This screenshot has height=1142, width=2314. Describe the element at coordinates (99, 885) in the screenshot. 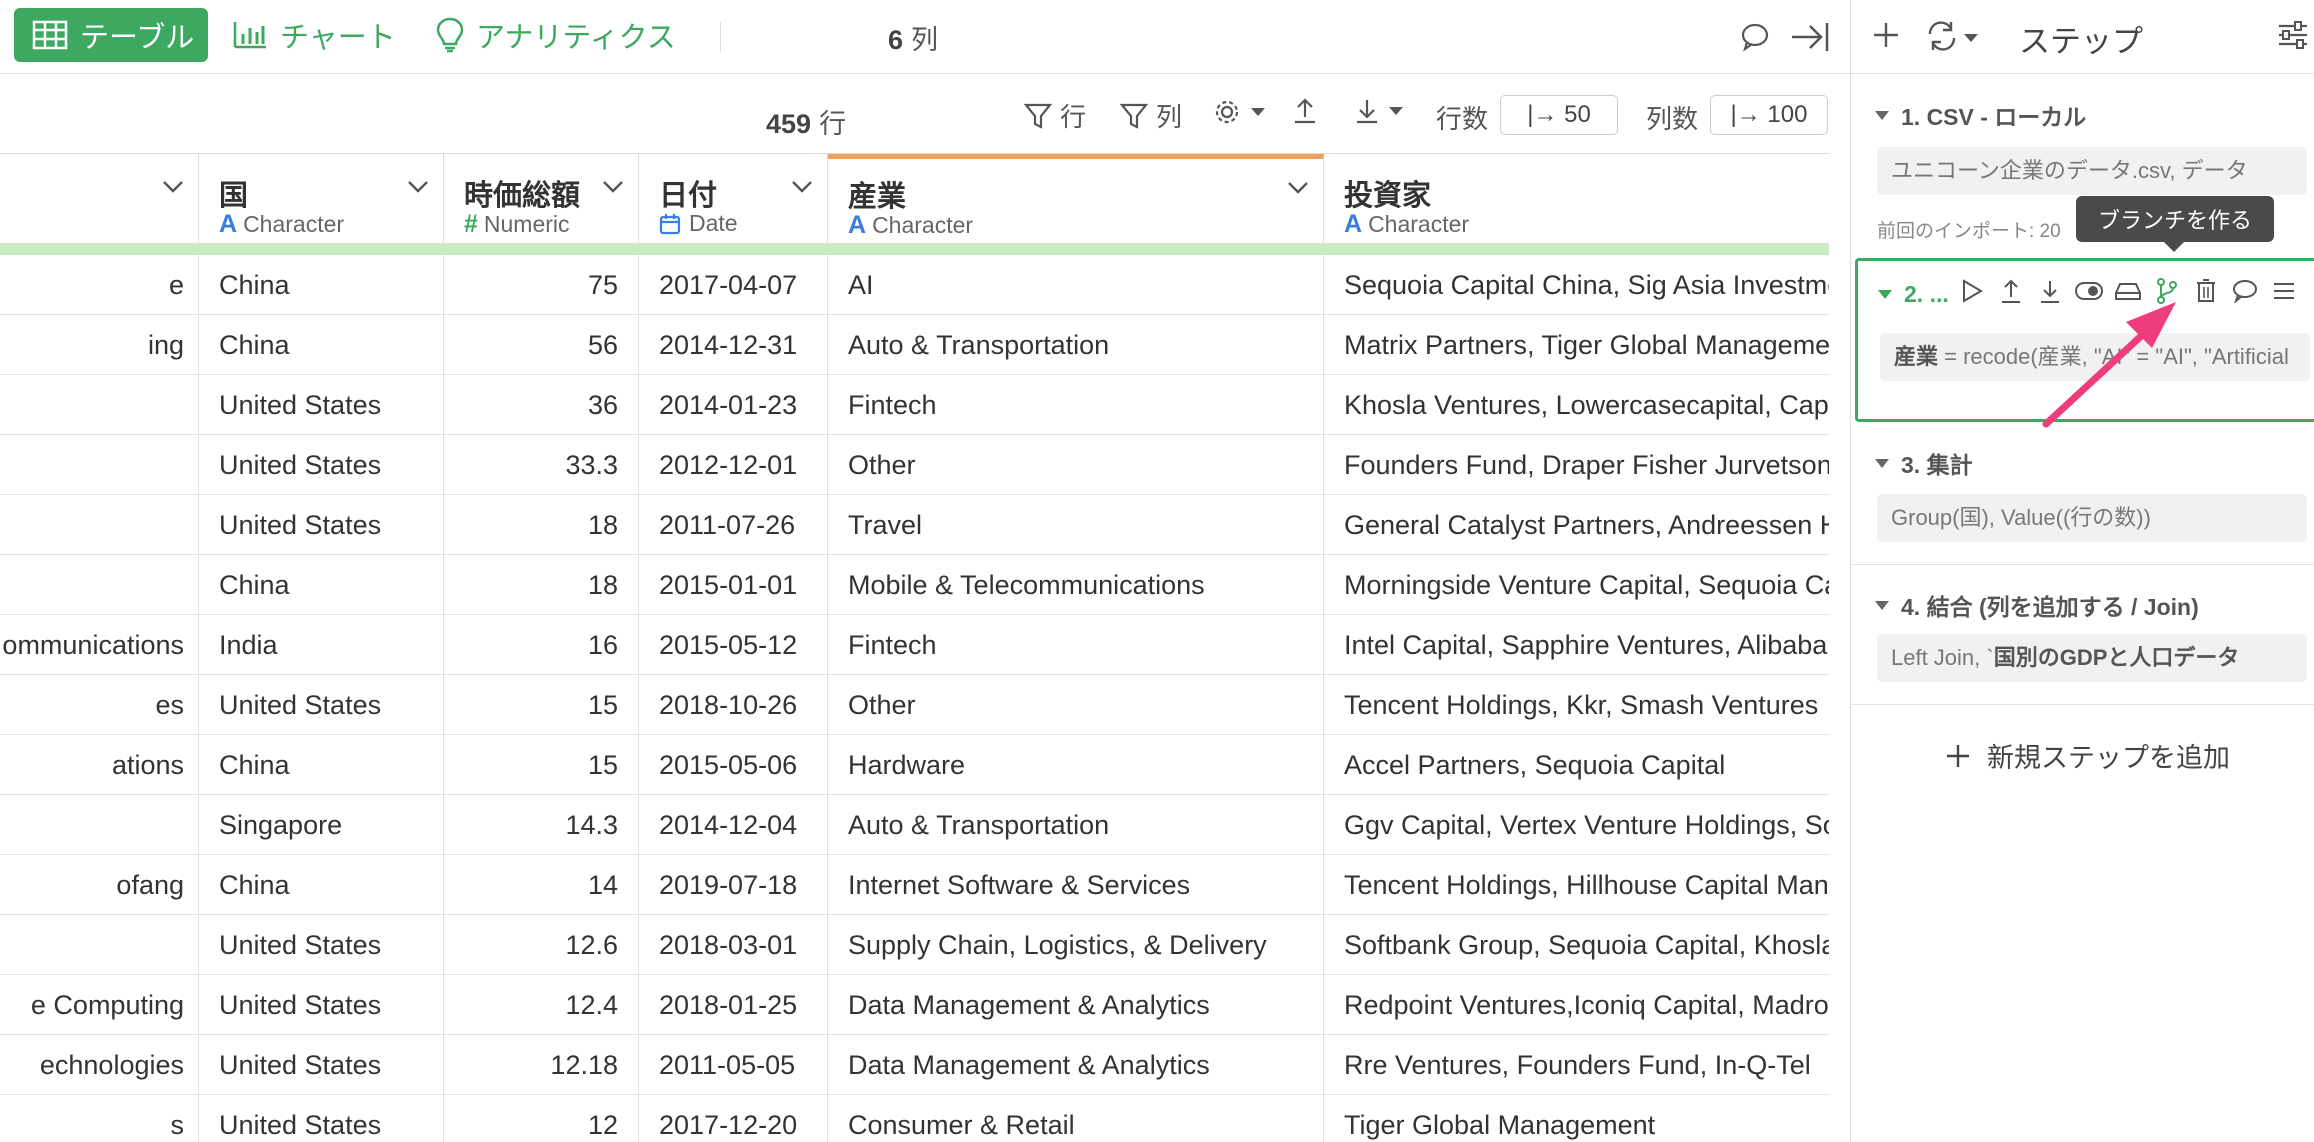

I see `name-cell: ofang` at that location.